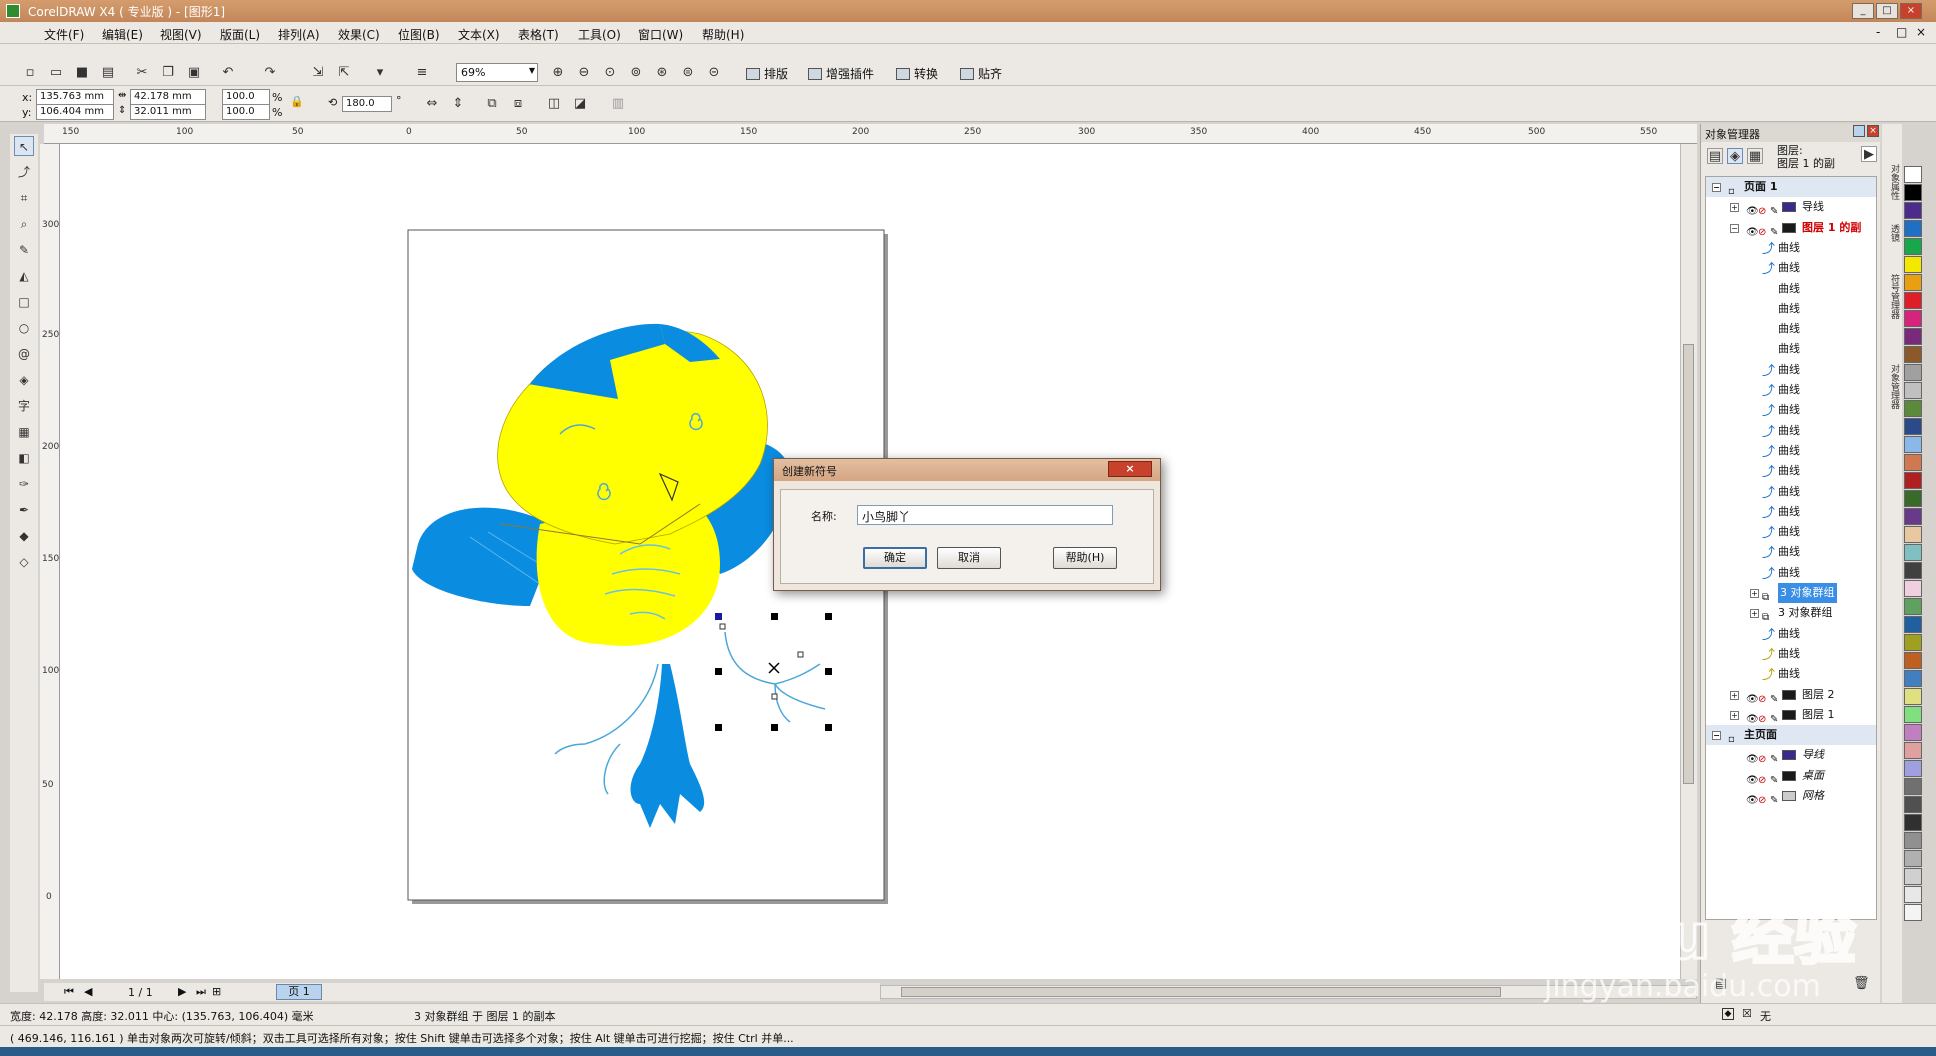  Describe the element at coordinates (1774, 801) in the screenshot. I see `pencil-icon: ✎` at that location.